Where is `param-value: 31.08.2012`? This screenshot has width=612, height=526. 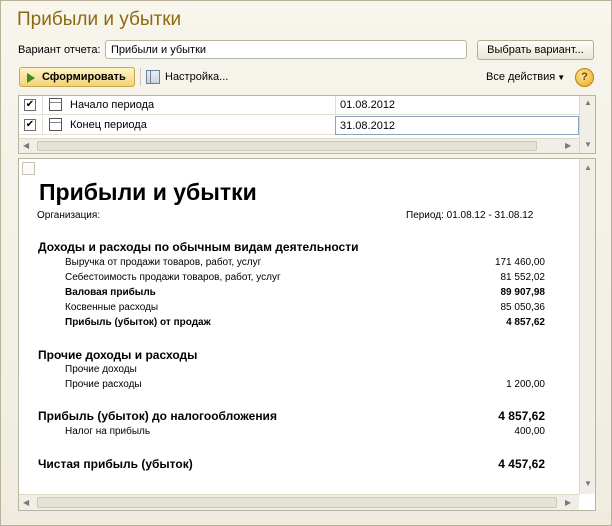
param-value: 31.08.2012 is located at coordinates (457, 125).